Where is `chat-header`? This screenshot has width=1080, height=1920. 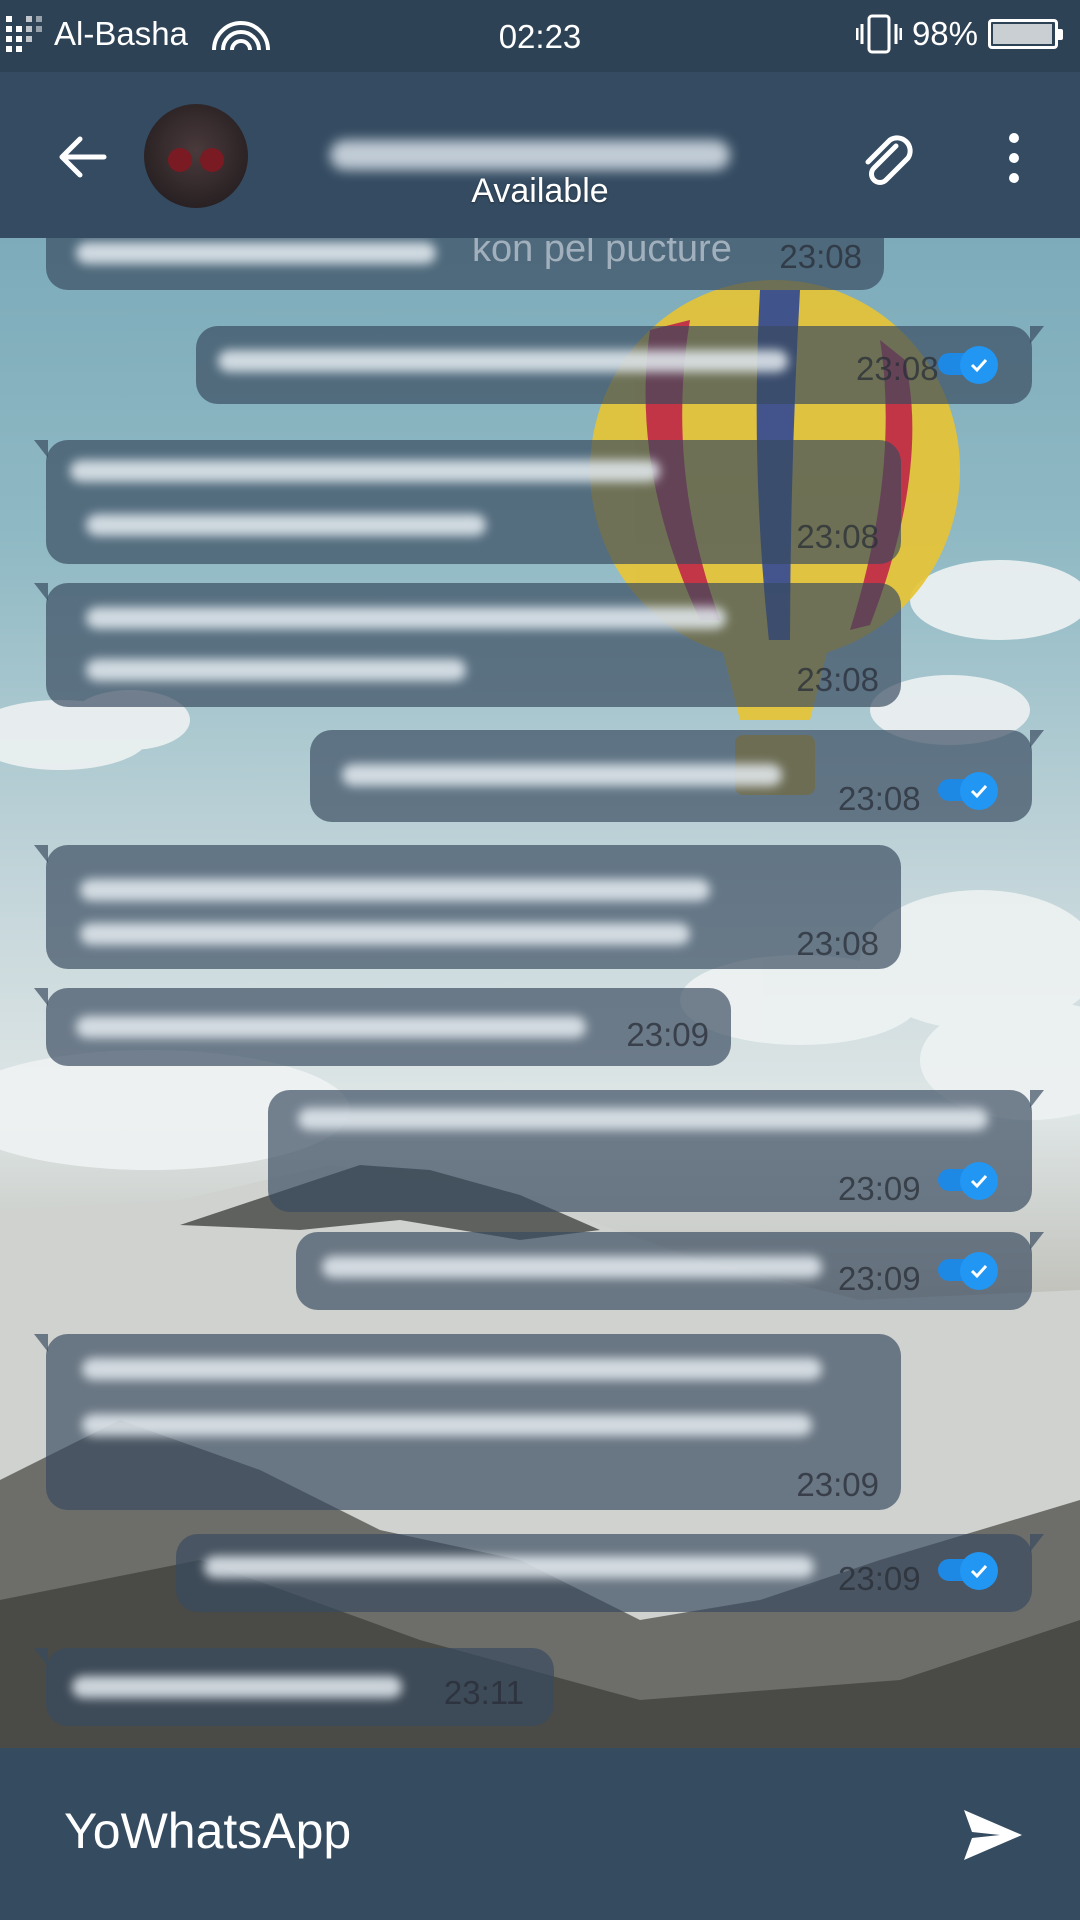
chat-header is located at coordinates (540, 155).